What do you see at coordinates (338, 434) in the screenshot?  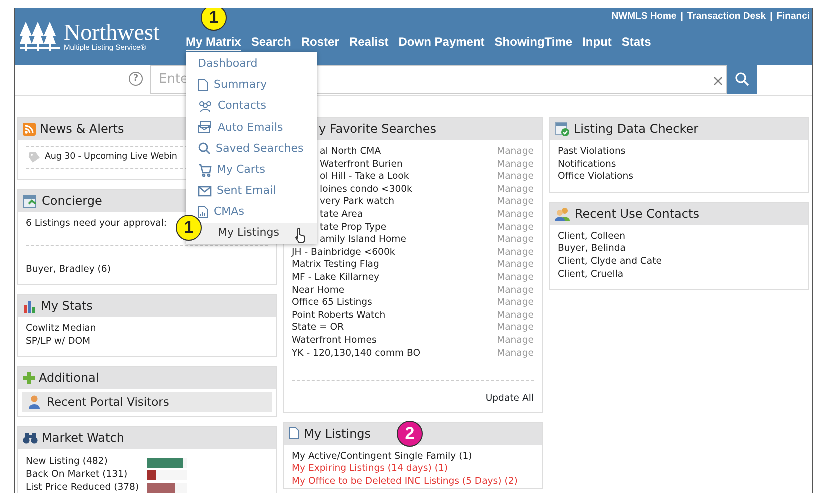 I see `panel-title: My Listings` at bounding box center [338, 434].